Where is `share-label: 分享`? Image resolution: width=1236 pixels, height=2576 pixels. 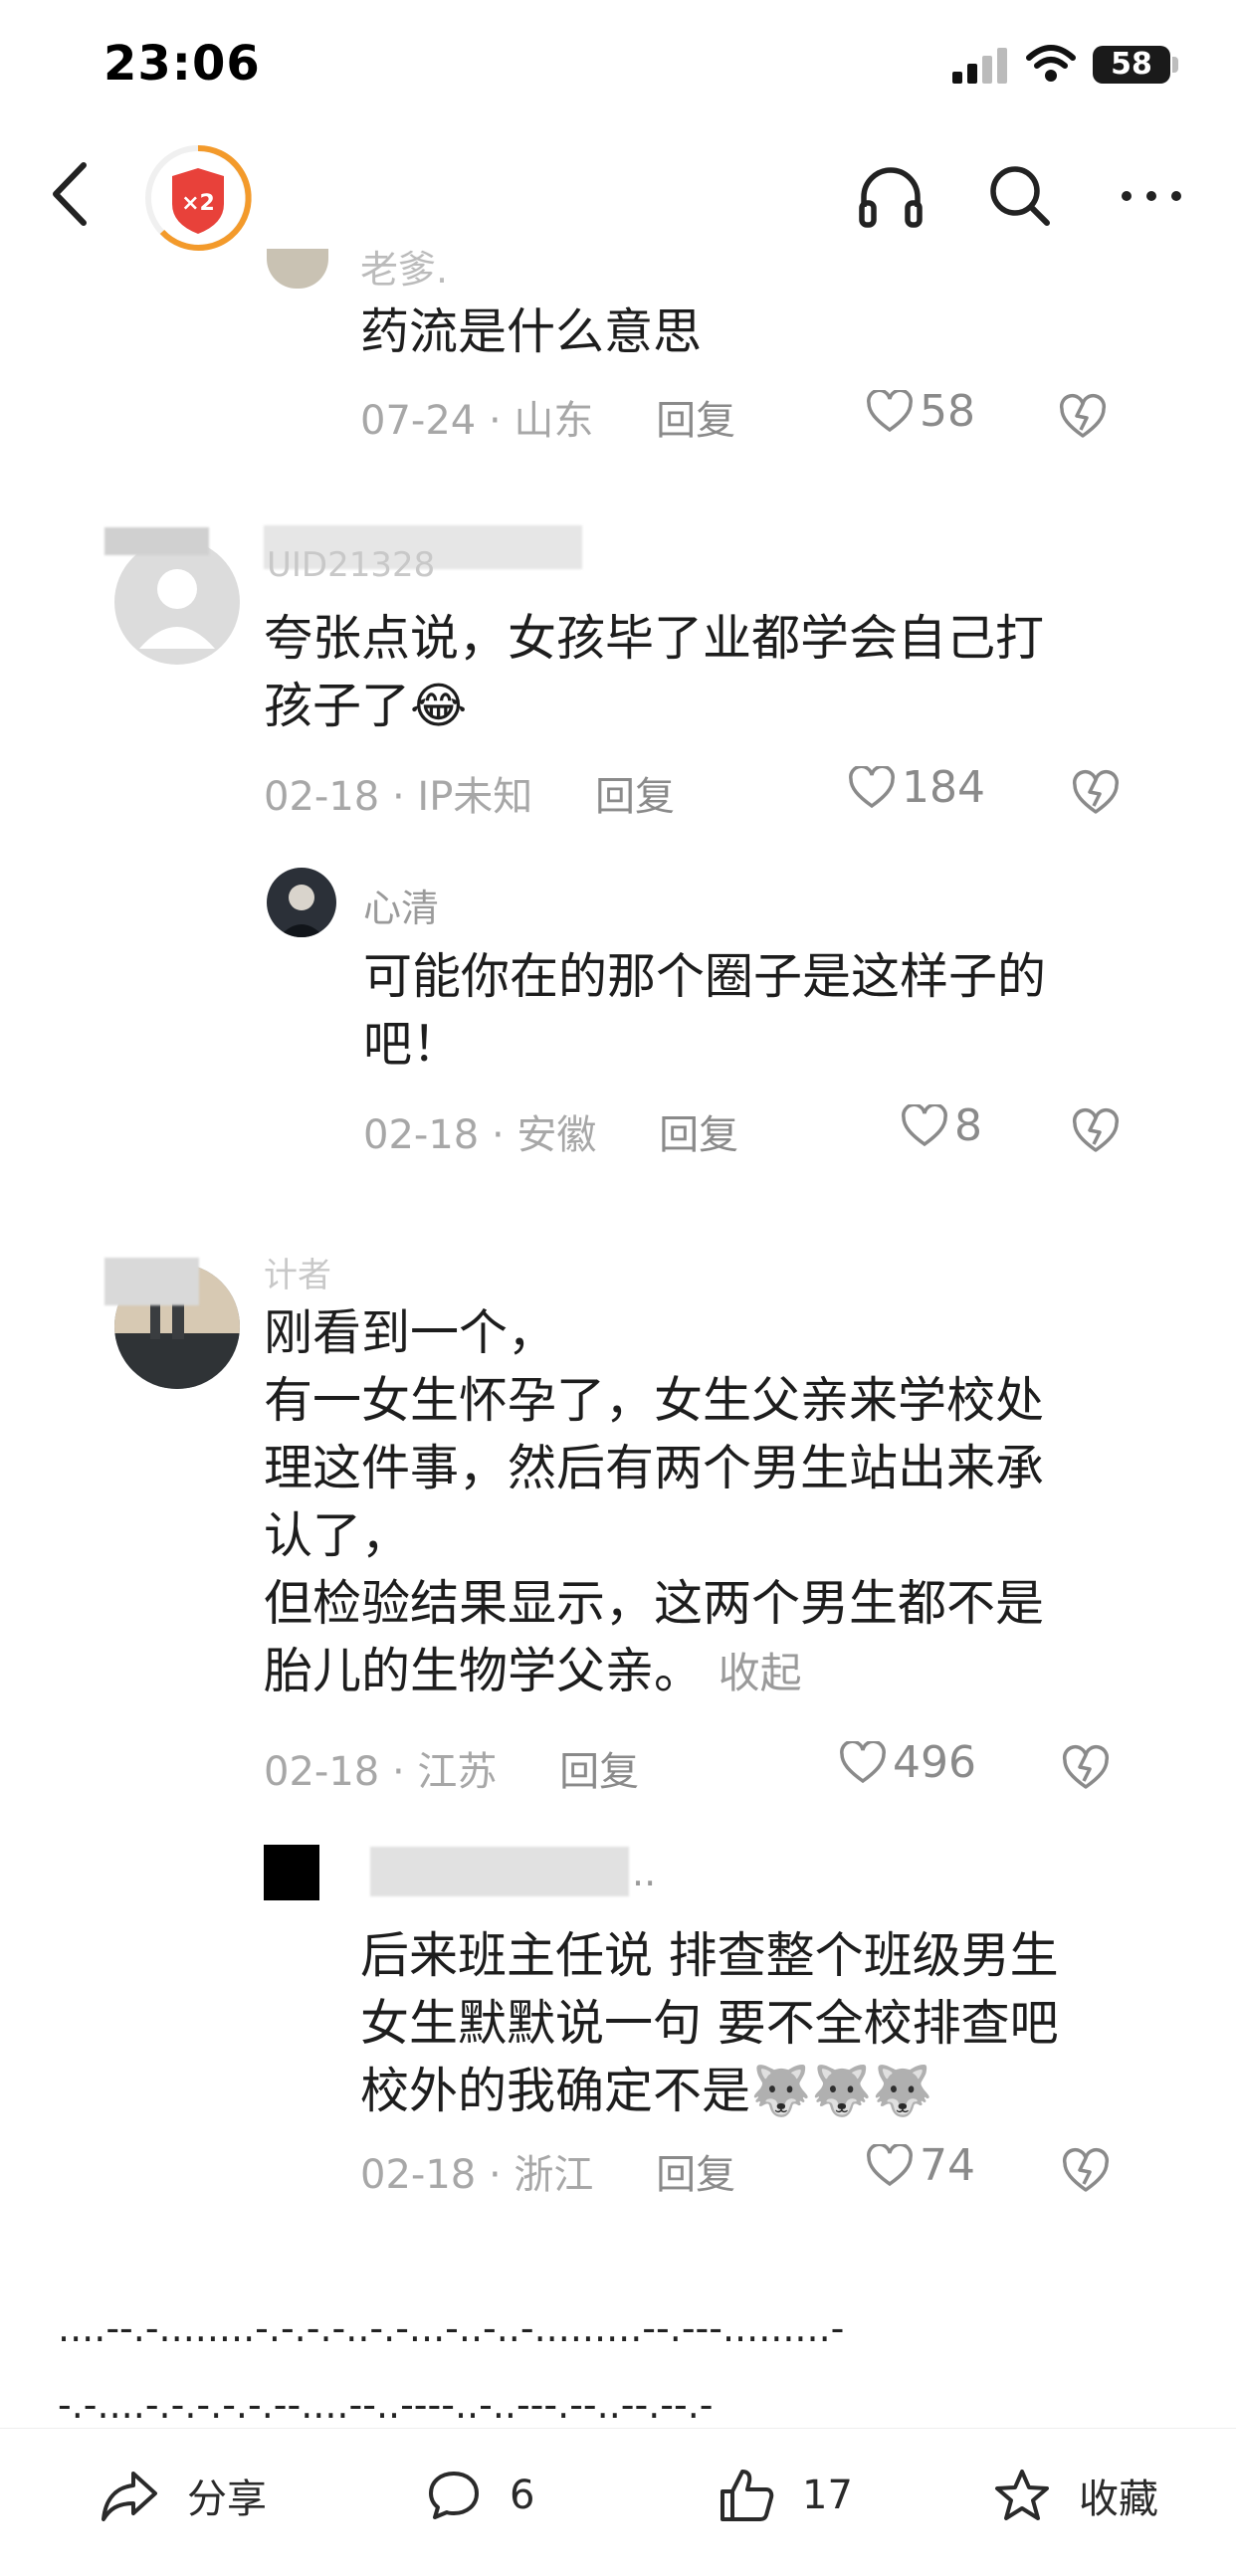
share-label: 分享 is located at coordinates (227, 2499).